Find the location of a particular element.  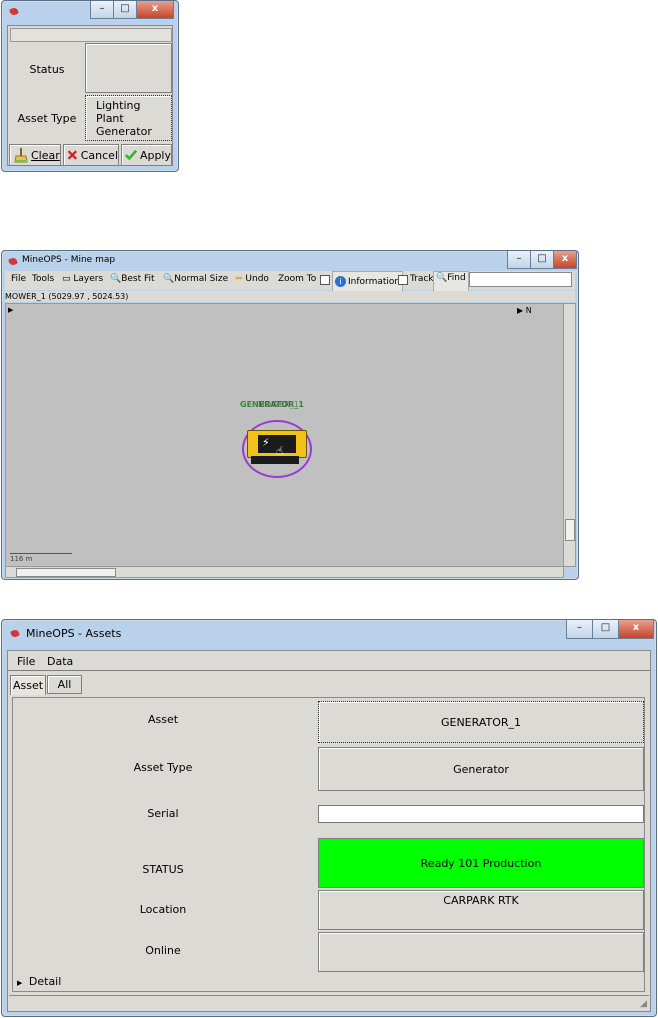

asset-type-value-button: Generator is located at coordinates (481, 769).